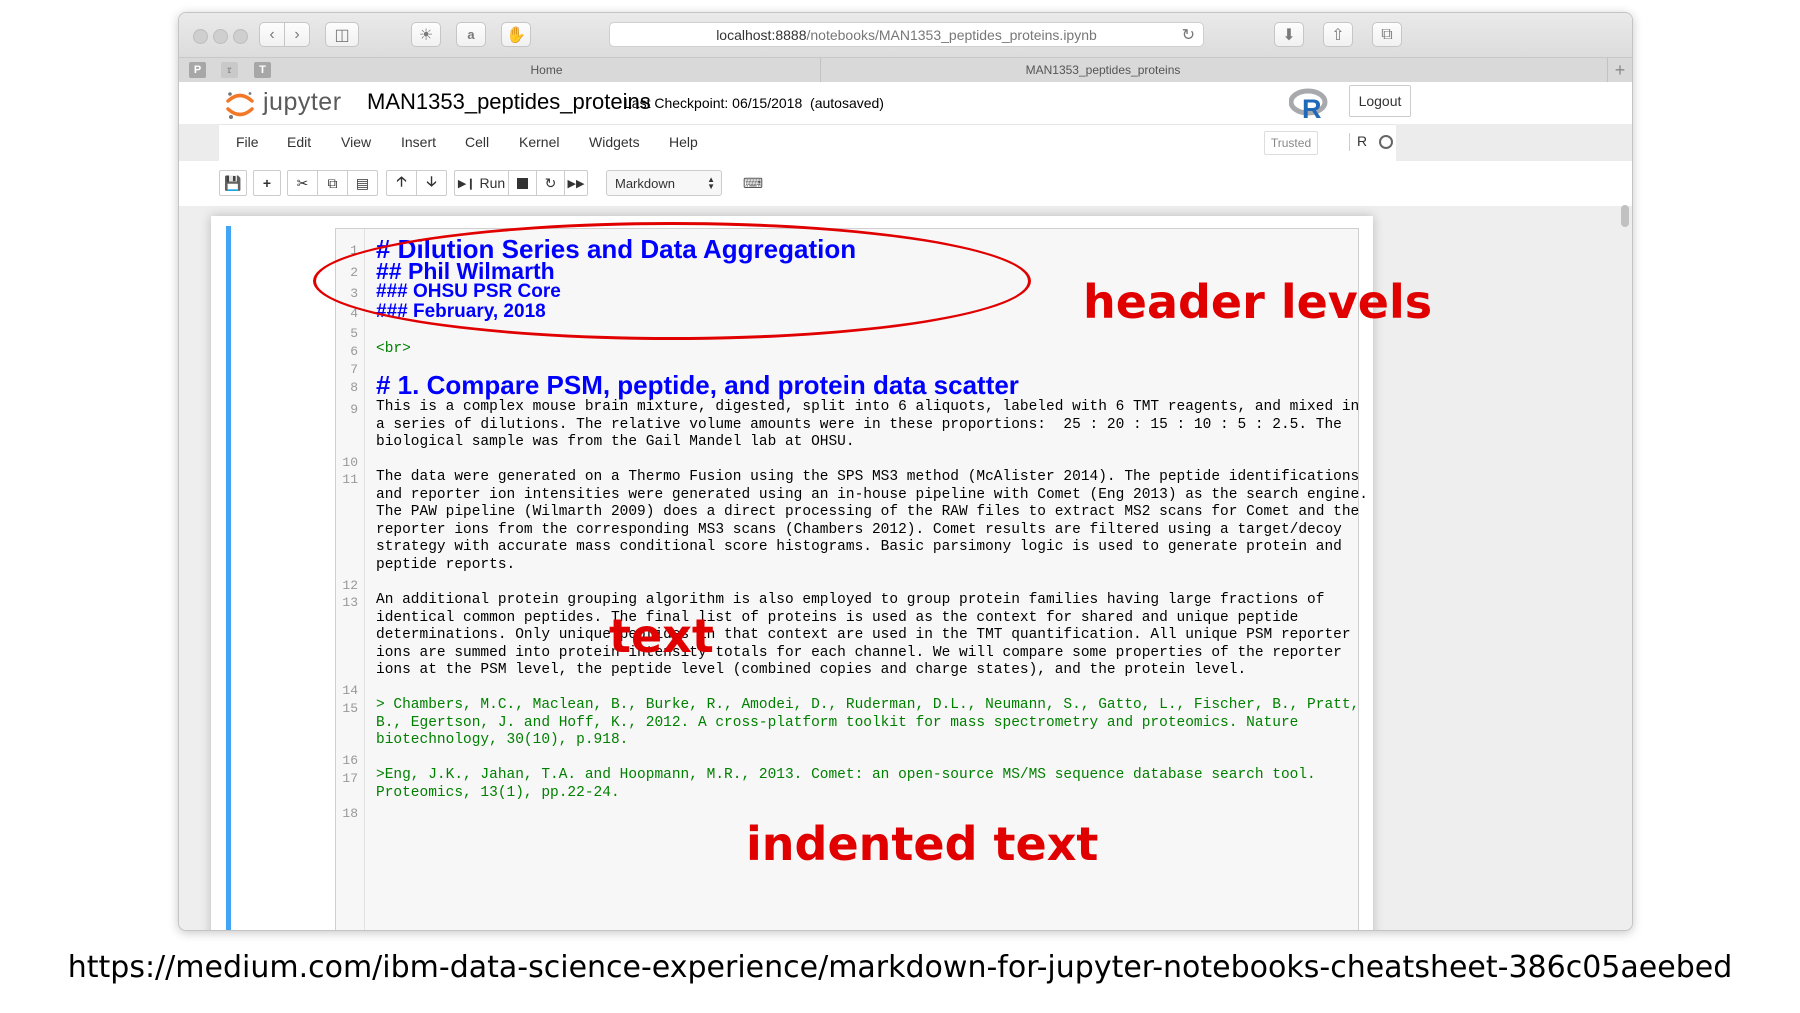  I want to click on jupyter-logo-text: jupyter, so click(302, 102).